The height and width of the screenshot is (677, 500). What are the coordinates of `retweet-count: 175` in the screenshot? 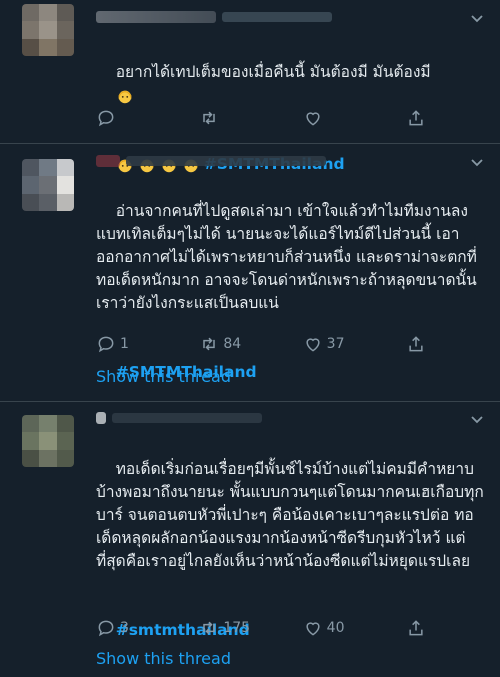 It's located at (237, 628).